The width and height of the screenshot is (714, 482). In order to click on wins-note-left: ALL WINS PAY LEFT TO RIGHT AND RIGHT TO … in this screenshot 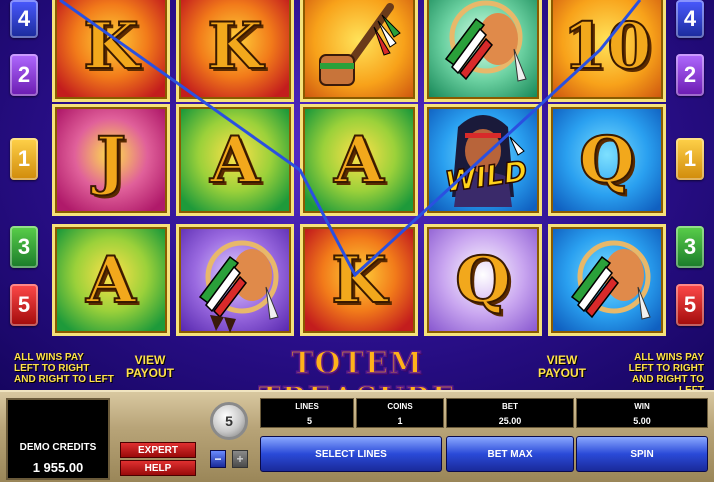, I will do `click(64, 368)`.